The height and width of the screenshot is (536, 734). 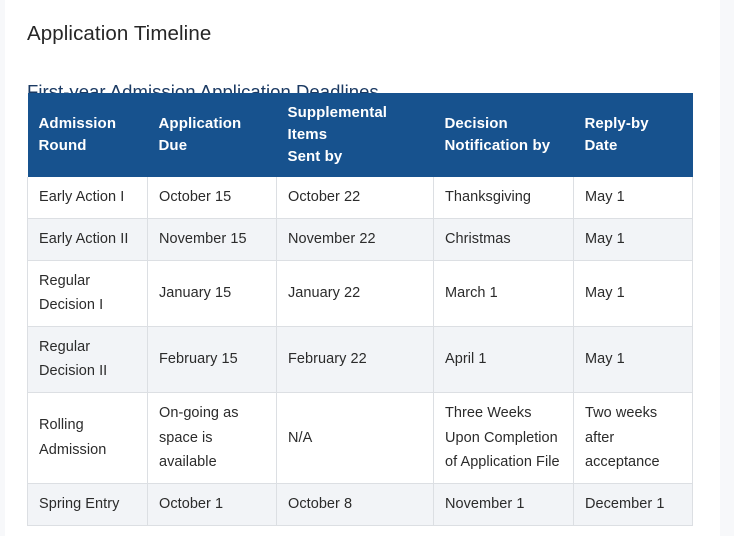 What do you see at coordinates (315, 156) in the screenshot?
I see `column-header-line-2: Sent by` at bounding box center [315, 156].